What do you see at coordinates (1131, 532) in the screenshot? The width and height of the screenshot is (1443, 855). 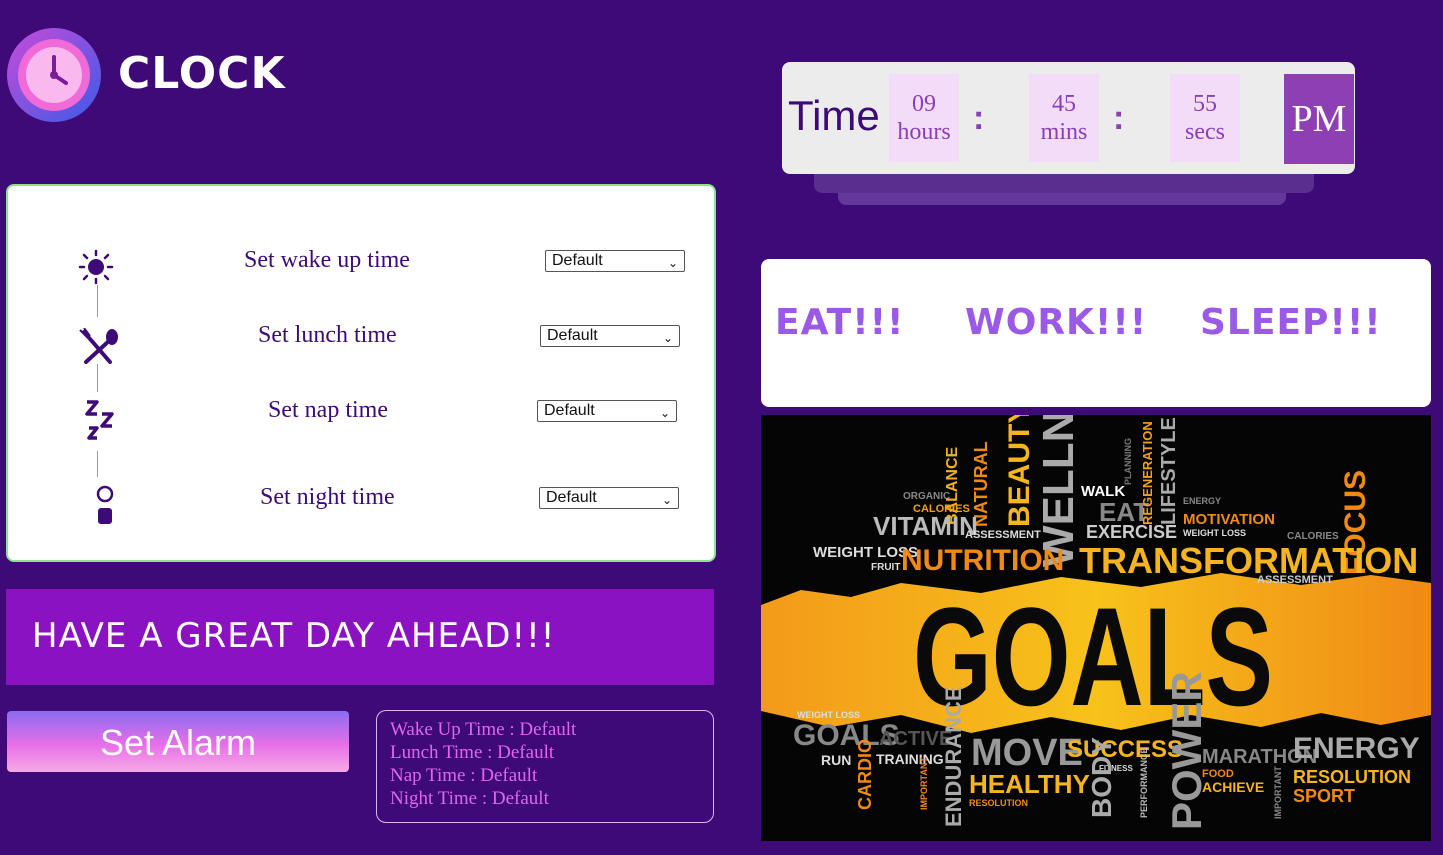 I see `goals-word: EXERCISE` at bounding box center [1131, 532].